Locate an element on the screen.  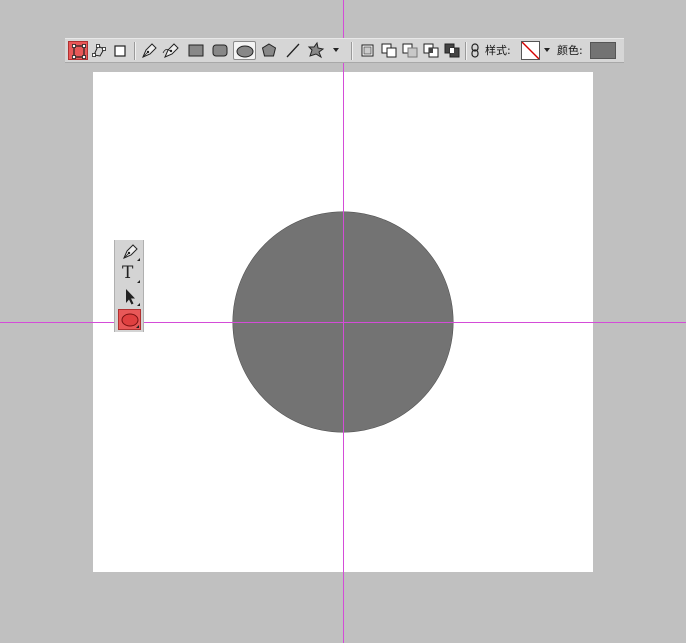
pen-tool-icon is located at coordinates (149, 50).